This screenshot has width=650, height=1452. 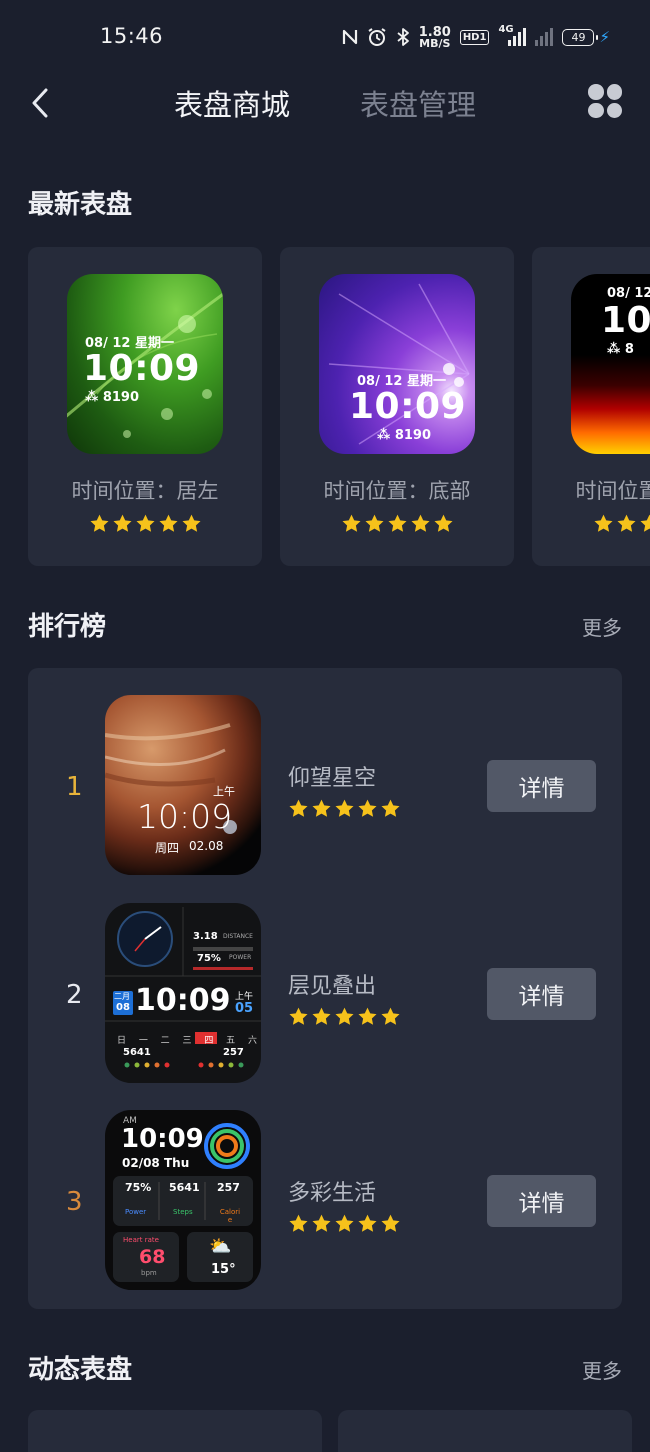 What do you see at coordinates (604, 37) in the screenshot?
I see `charging-icon: ⚡` at bounding box center [604, 37].